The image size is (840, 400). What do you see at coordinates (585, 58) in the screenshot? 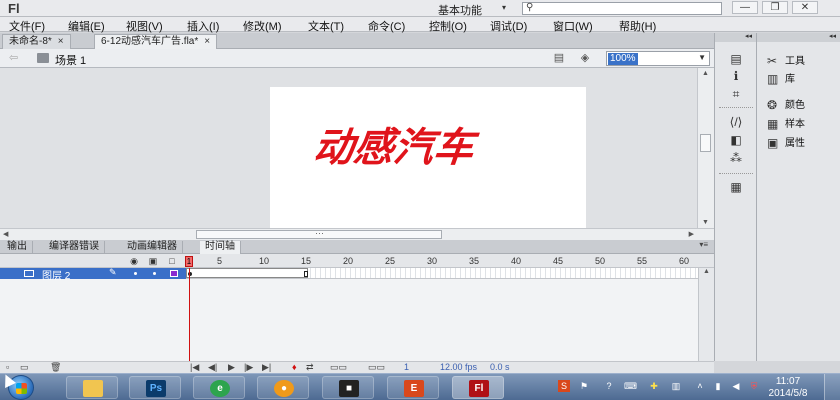
I see `edit-symbols-icon: ◈` at bounding box center [585, 58].